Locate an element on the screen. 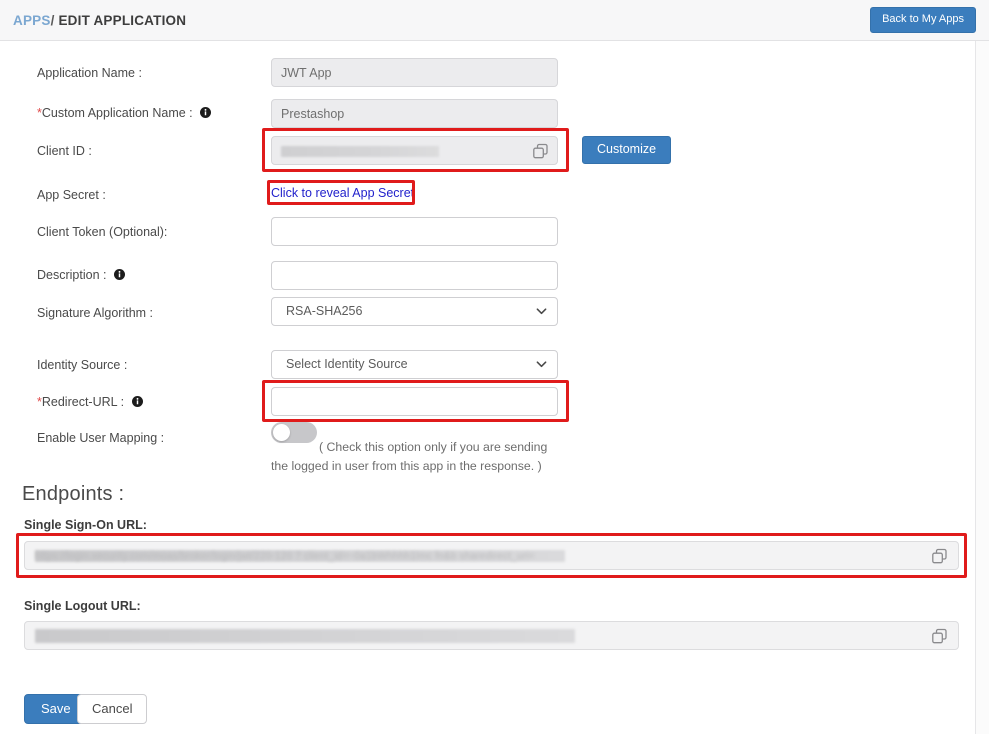 The image size is (989, 734). redirect-url-label-text: Redirect-URL : is located at coordinates (83, 402).